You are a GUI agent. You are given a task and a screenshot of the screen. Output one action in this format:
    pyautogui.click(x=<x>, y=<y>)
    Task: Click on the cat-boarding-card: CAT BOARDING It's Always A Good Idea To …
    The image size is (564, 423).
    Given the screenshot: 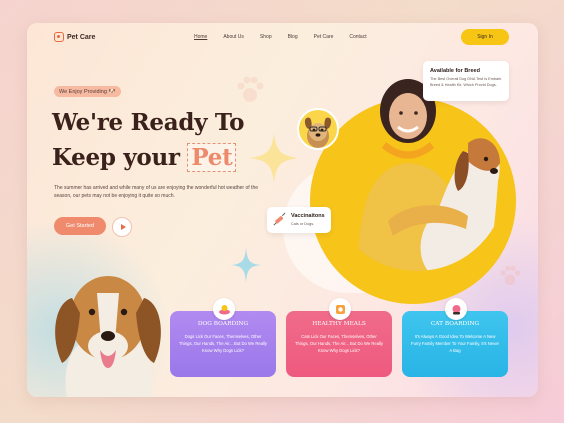 What is the action you would take?
    pyautogui.click(x=455, y=337)
    